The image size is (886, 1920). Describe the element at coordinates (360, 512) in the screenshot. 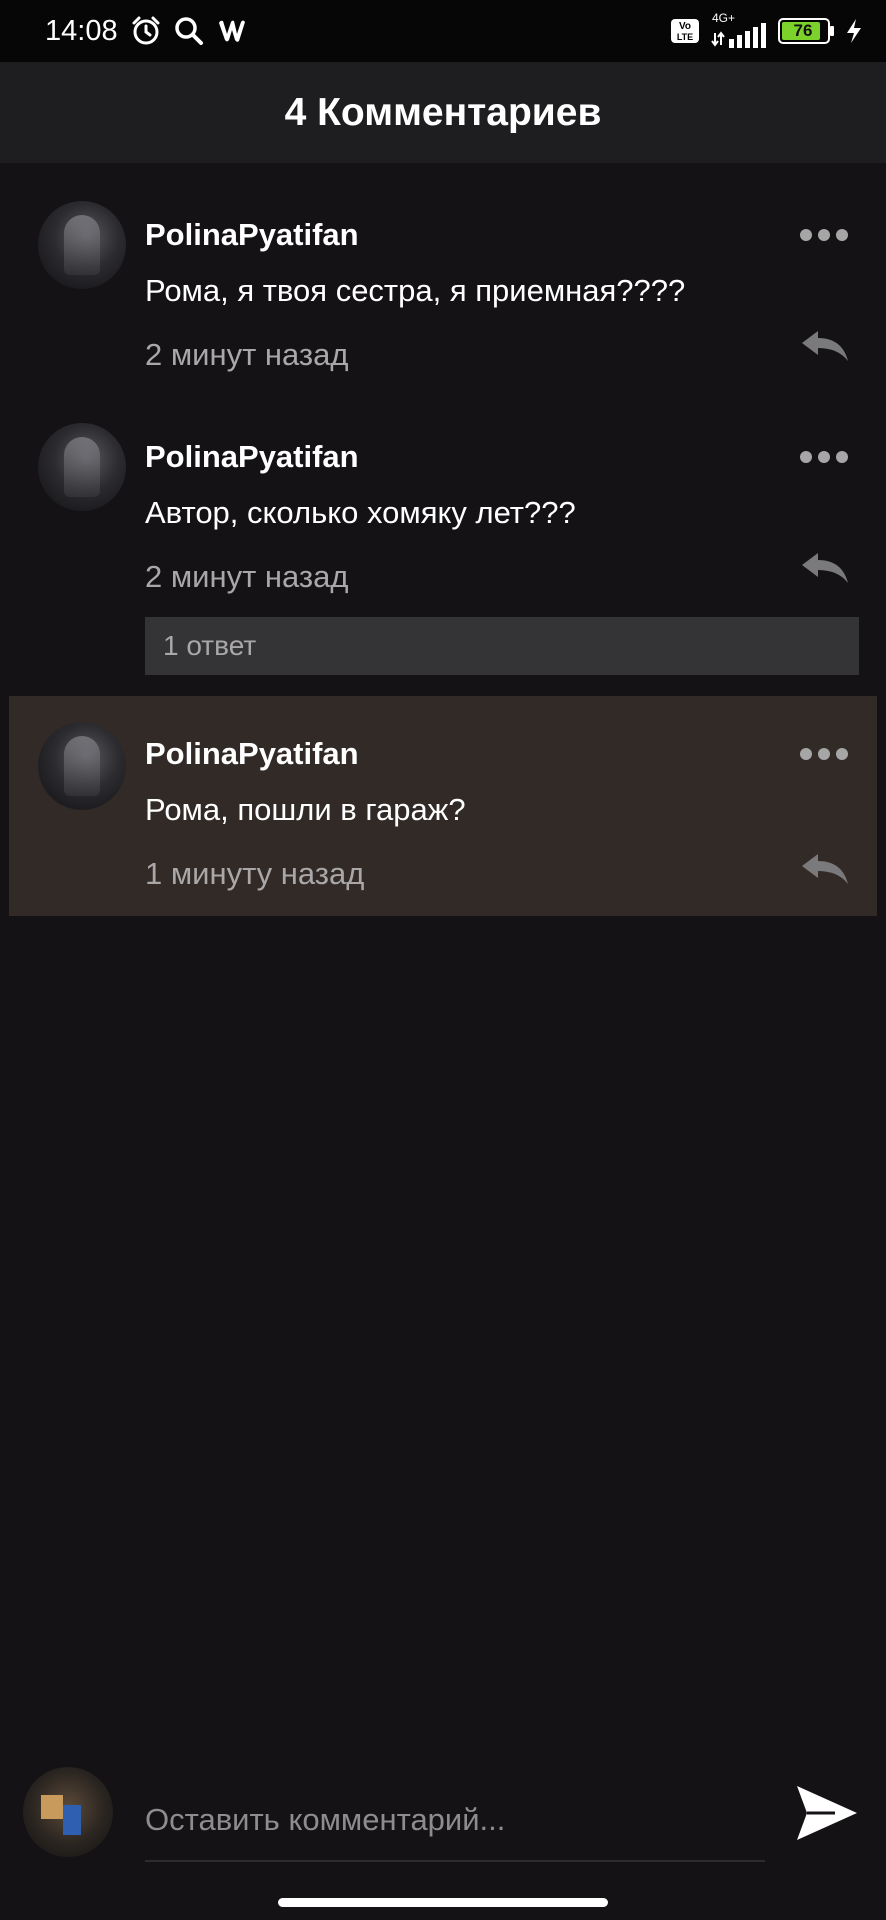

I see `comment-text: Автор, сколько хомяку лет???` at that location.